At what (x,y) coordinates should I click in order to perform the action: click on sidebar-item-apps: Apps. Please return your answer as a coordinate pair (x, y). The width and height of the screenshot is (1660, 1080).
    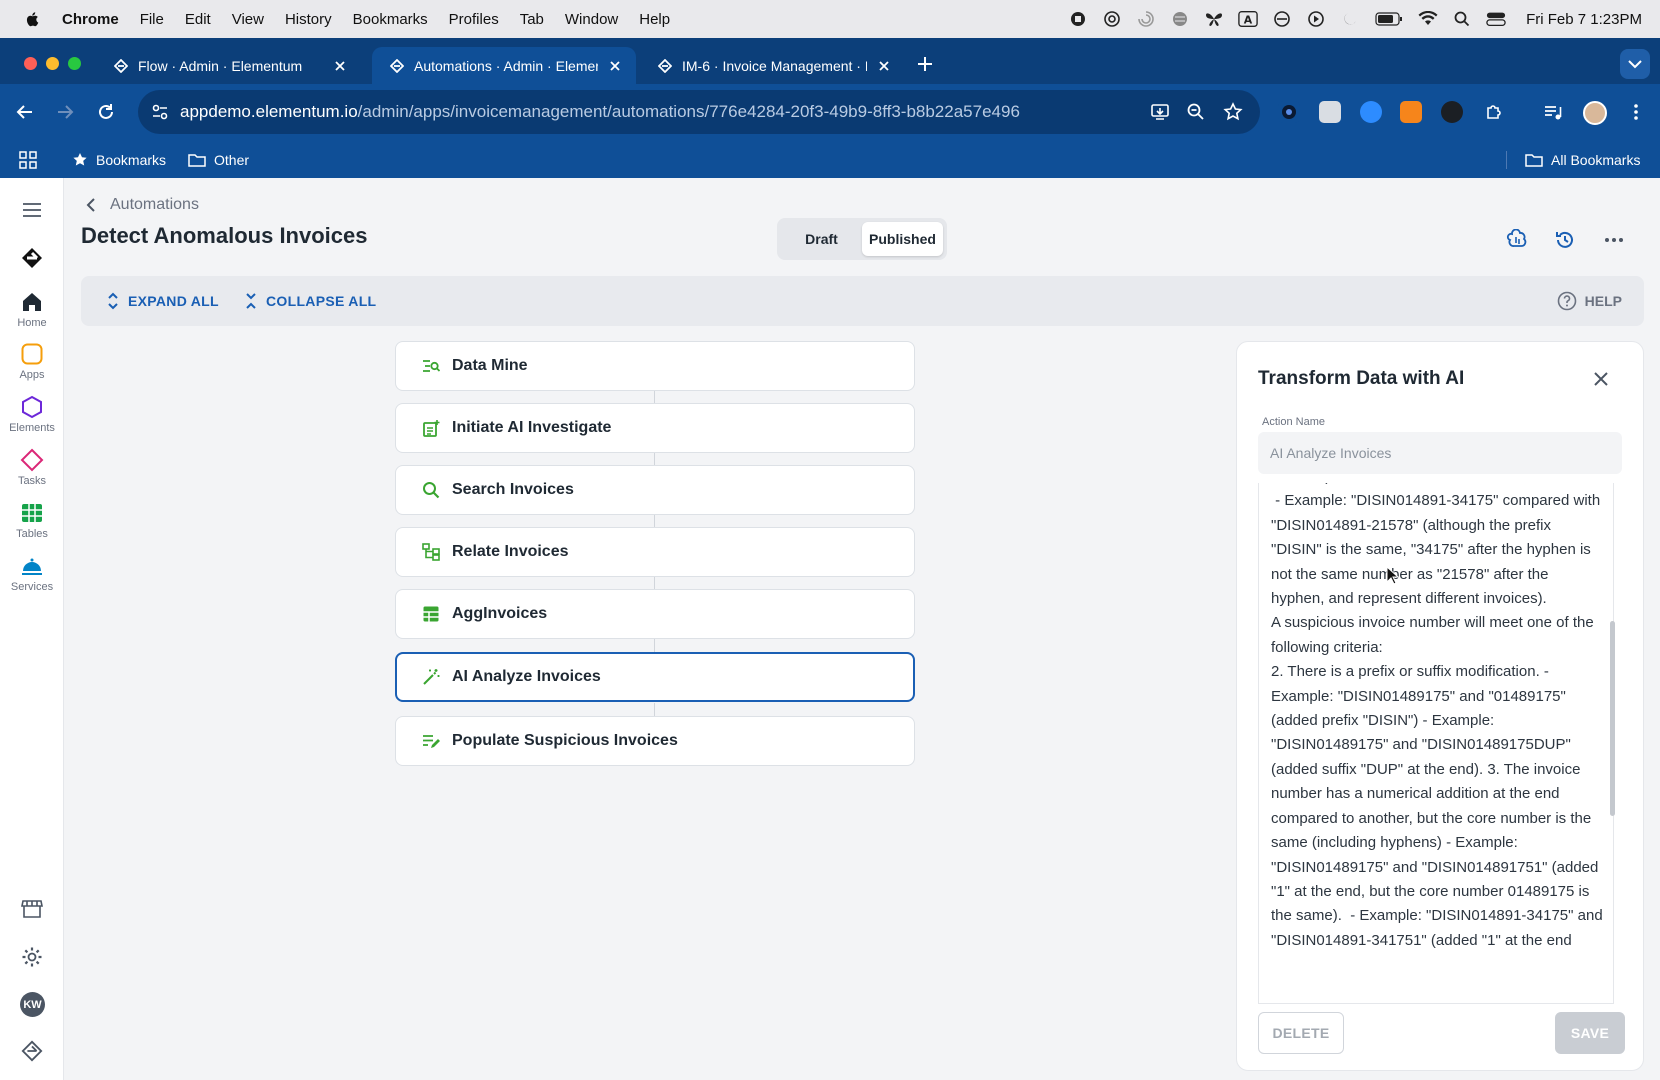
    Looking at the image, I should click on (32, 361).